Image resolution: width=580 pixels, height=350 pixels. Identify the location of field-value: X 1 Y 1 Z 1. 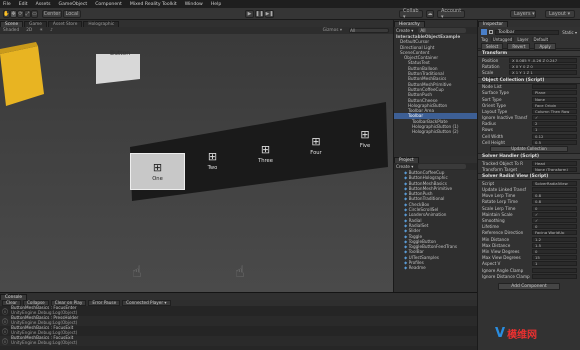
(543, 72).